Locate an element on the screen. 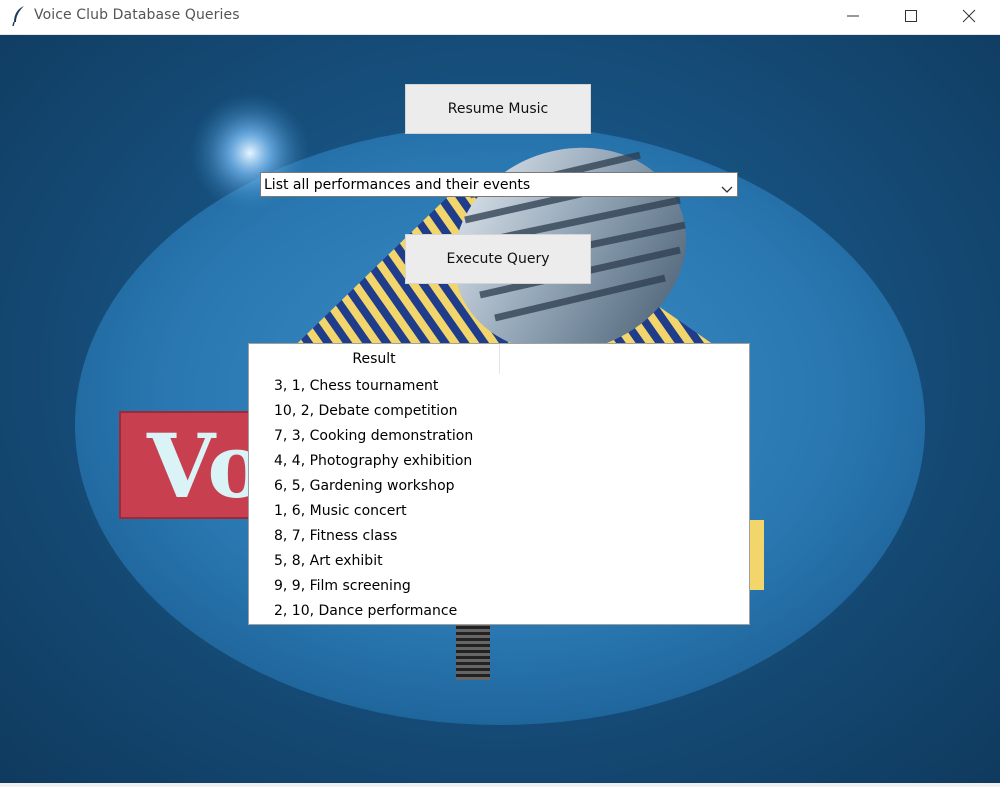 The image size is (1000, 787). execute-query-label: Execute Query is located at coordinates (498, 259).